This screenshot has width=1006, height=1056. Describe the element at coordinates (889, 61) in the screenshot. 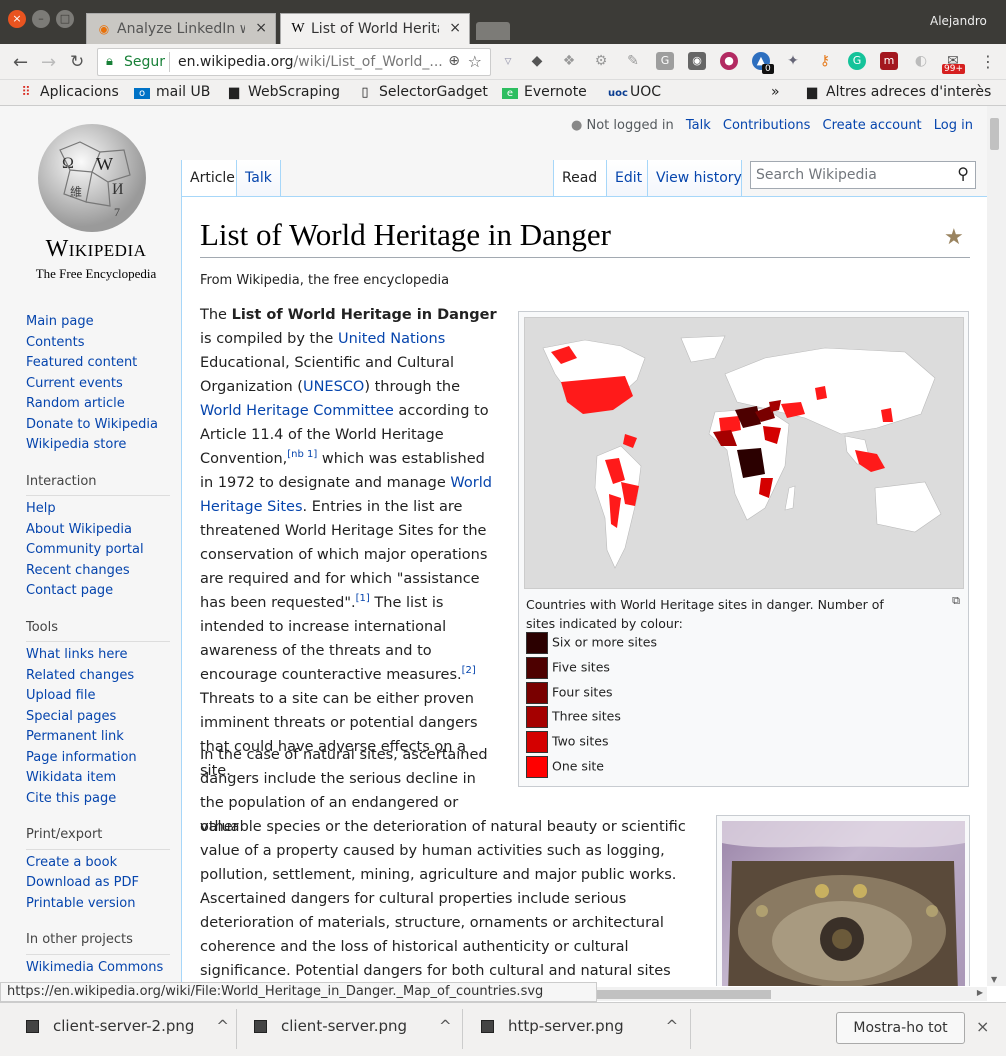

I see `m-extension-icon: m` at that location.